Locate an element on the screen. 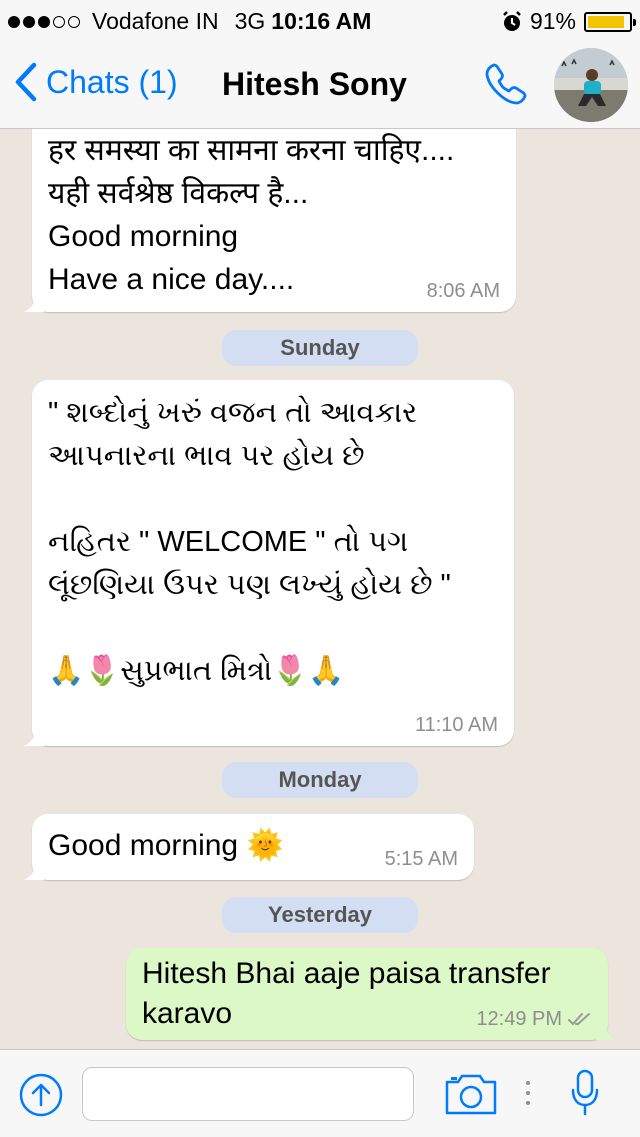  network-type: 3G is located at coordinates (250, 21).